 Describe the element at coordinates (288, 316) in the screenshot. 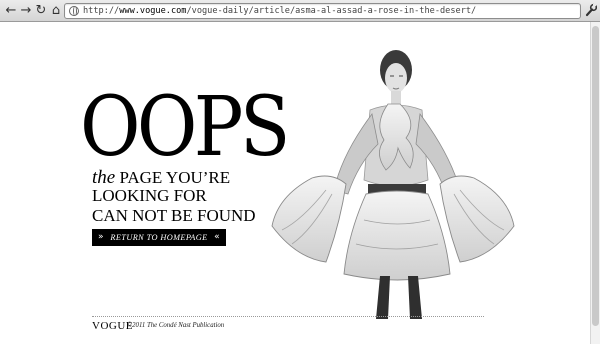

I see `footer-divider` at that location.